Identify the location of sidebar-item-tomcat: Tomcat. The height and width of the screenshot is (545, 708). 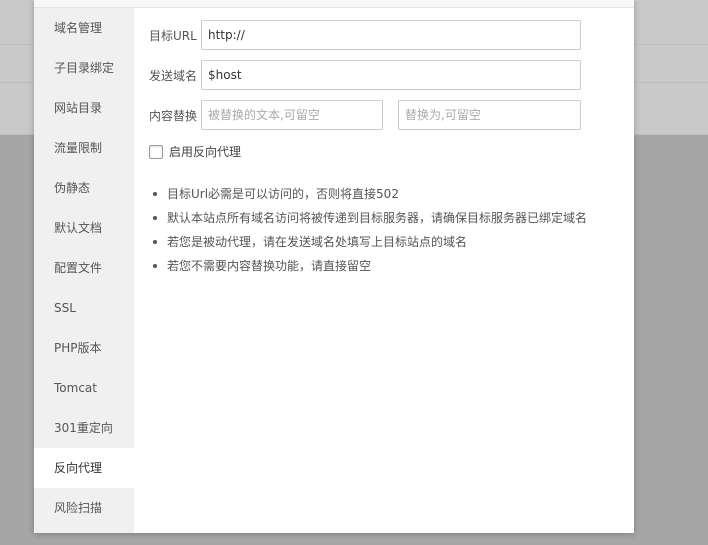
(84, 388).